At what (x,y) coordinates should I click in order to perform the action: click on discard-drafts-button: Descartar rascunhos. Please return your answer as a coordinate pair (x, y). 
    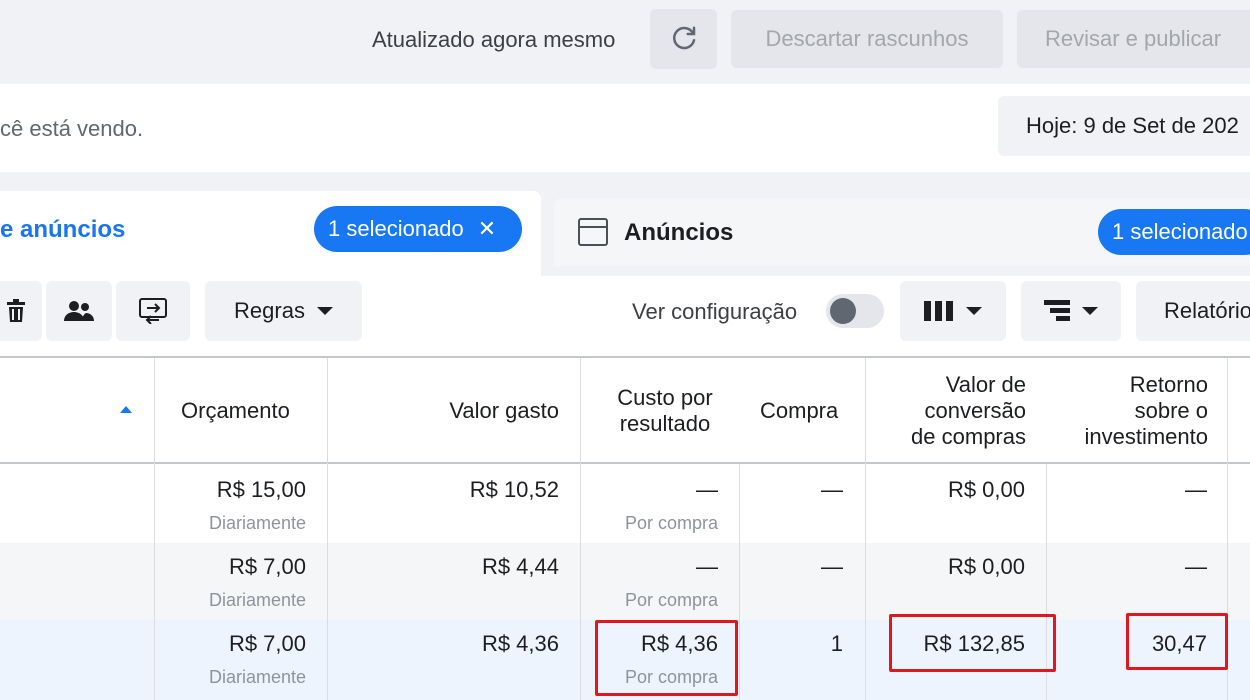
    Looking at the image, I should click on (867, 39).